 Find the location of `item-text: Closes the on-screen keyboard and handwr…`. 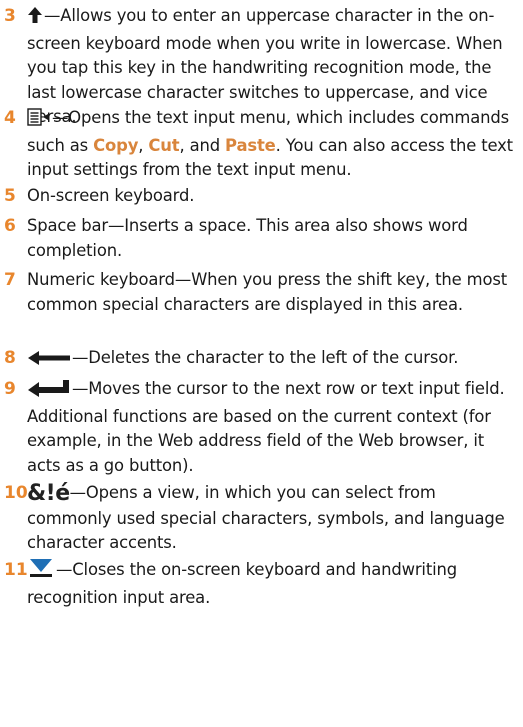

item-text: Closes the on-screen keyboard and handwr… is located at coordinates (242, 583).